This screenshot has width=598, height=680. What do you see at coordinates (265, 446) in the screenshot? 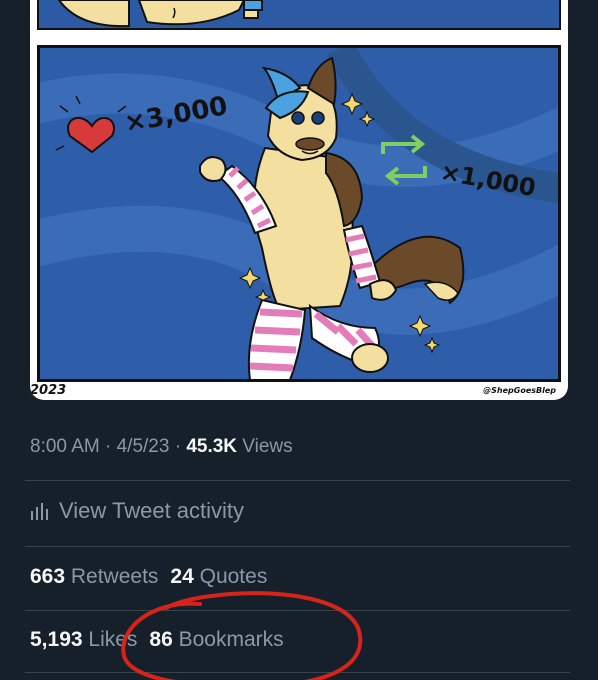
I see `views-label: Views` at bounding box center [265, 446].